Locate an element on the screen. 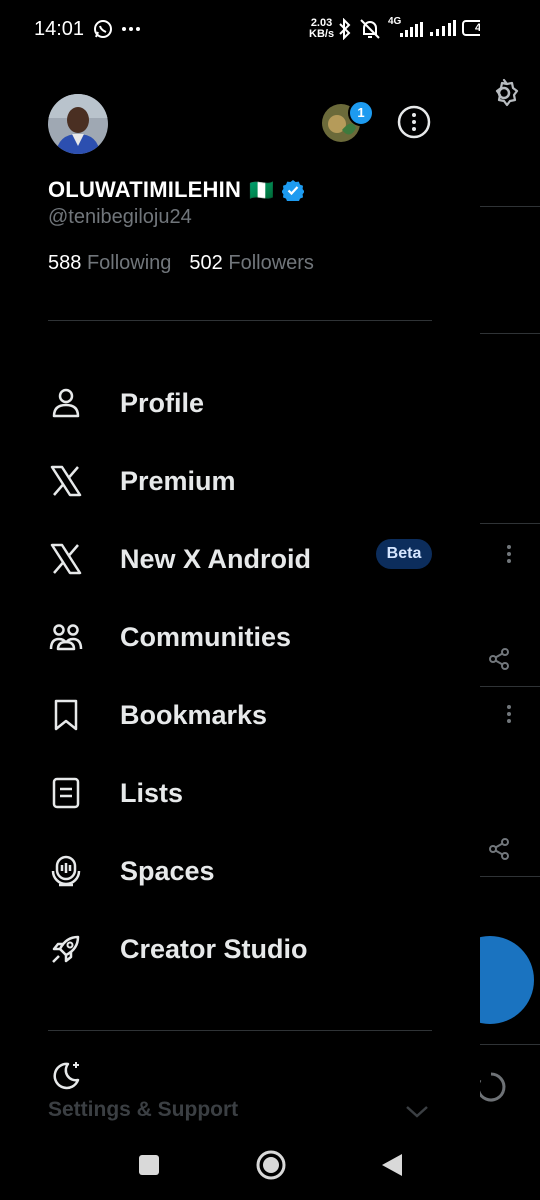  menu-item-bookmarks: Bookmarks is located at coordinates (240, 715).